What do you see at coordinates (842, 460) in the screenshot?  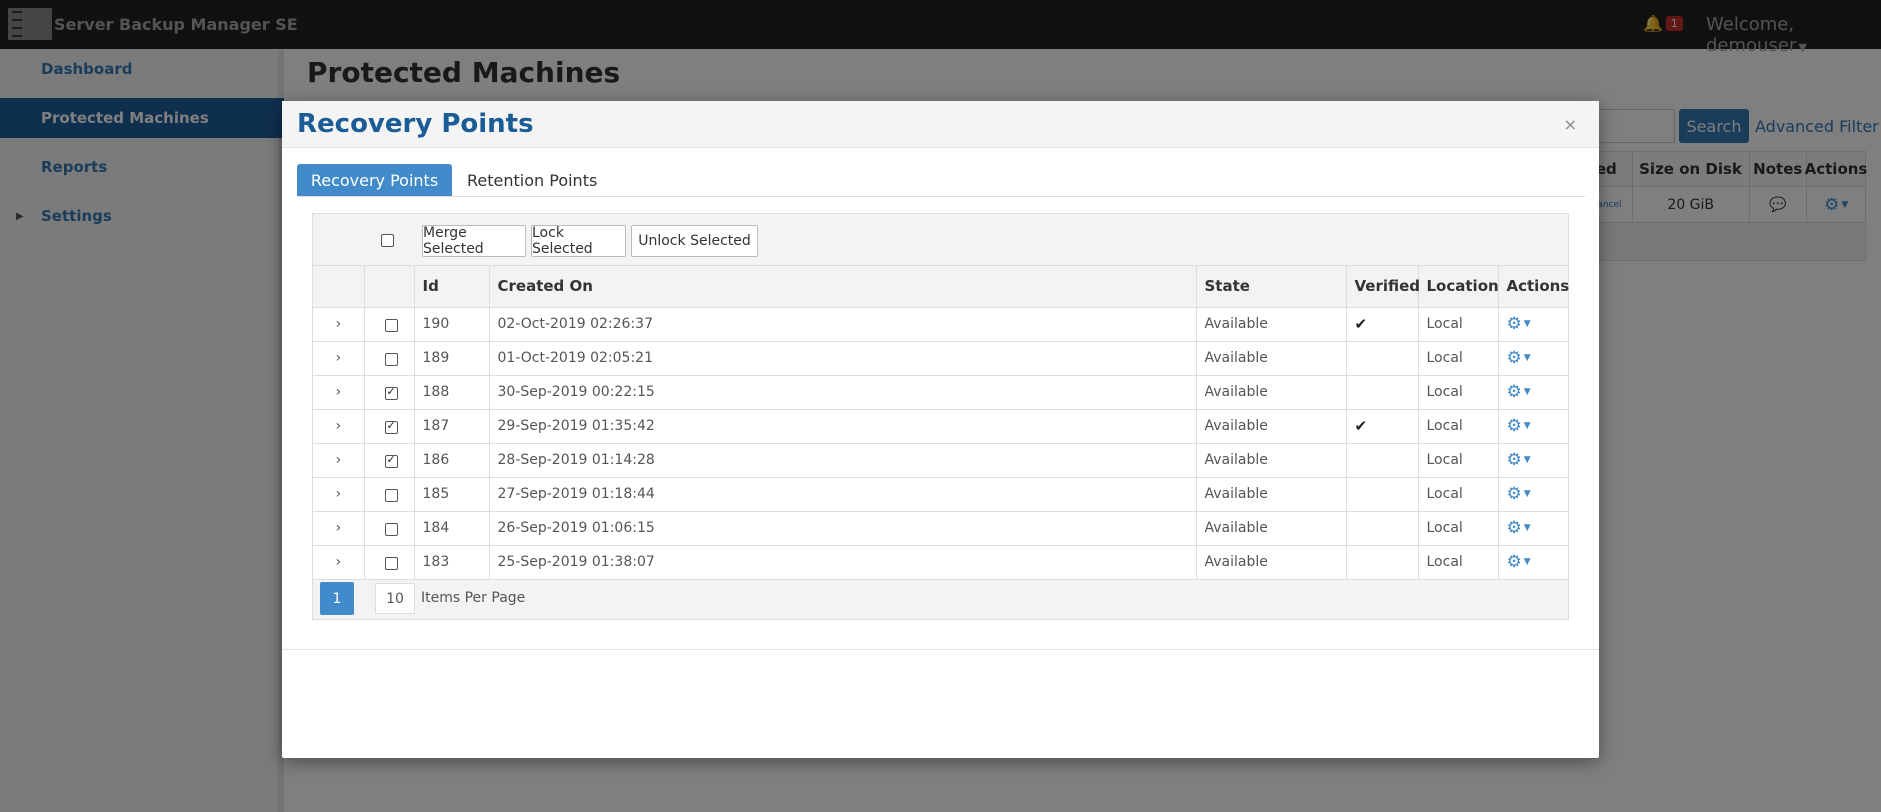 I see `created-on: 28-Sep-2019 01:14:28` at bounding box center [842, 460].